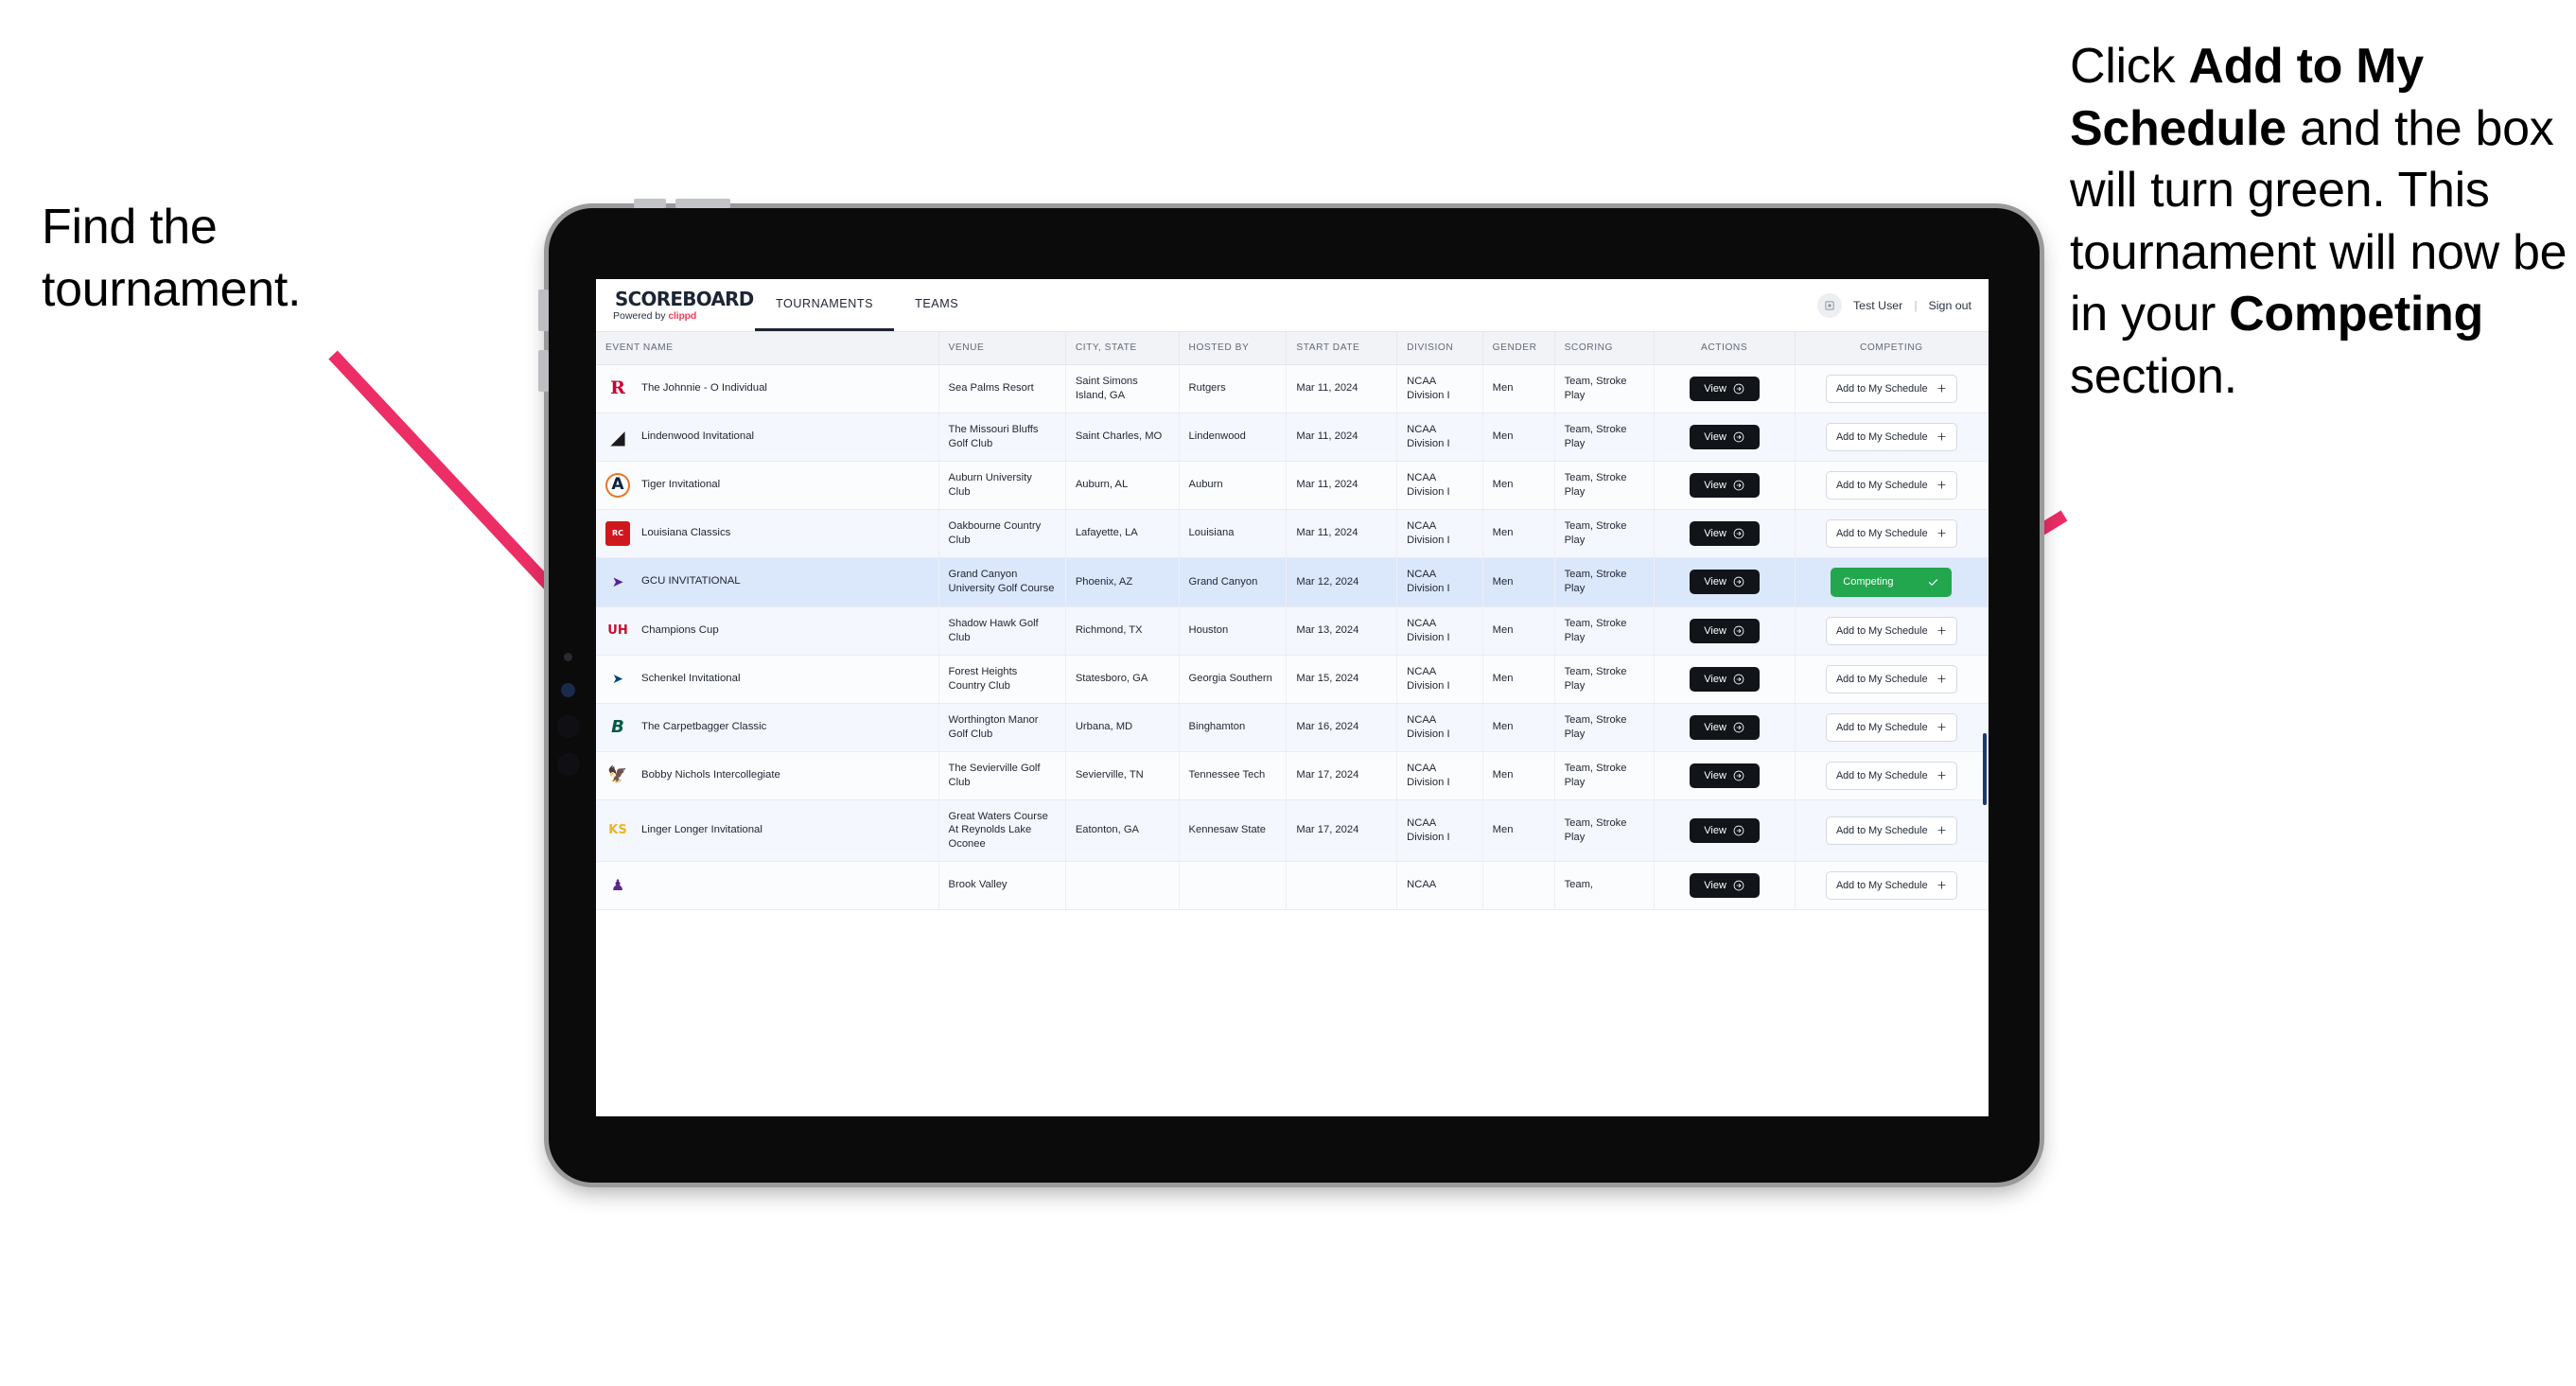  Describe the element at coordinates (544, 371) in the screenshot. I see `device-volume-down-button` at that location.